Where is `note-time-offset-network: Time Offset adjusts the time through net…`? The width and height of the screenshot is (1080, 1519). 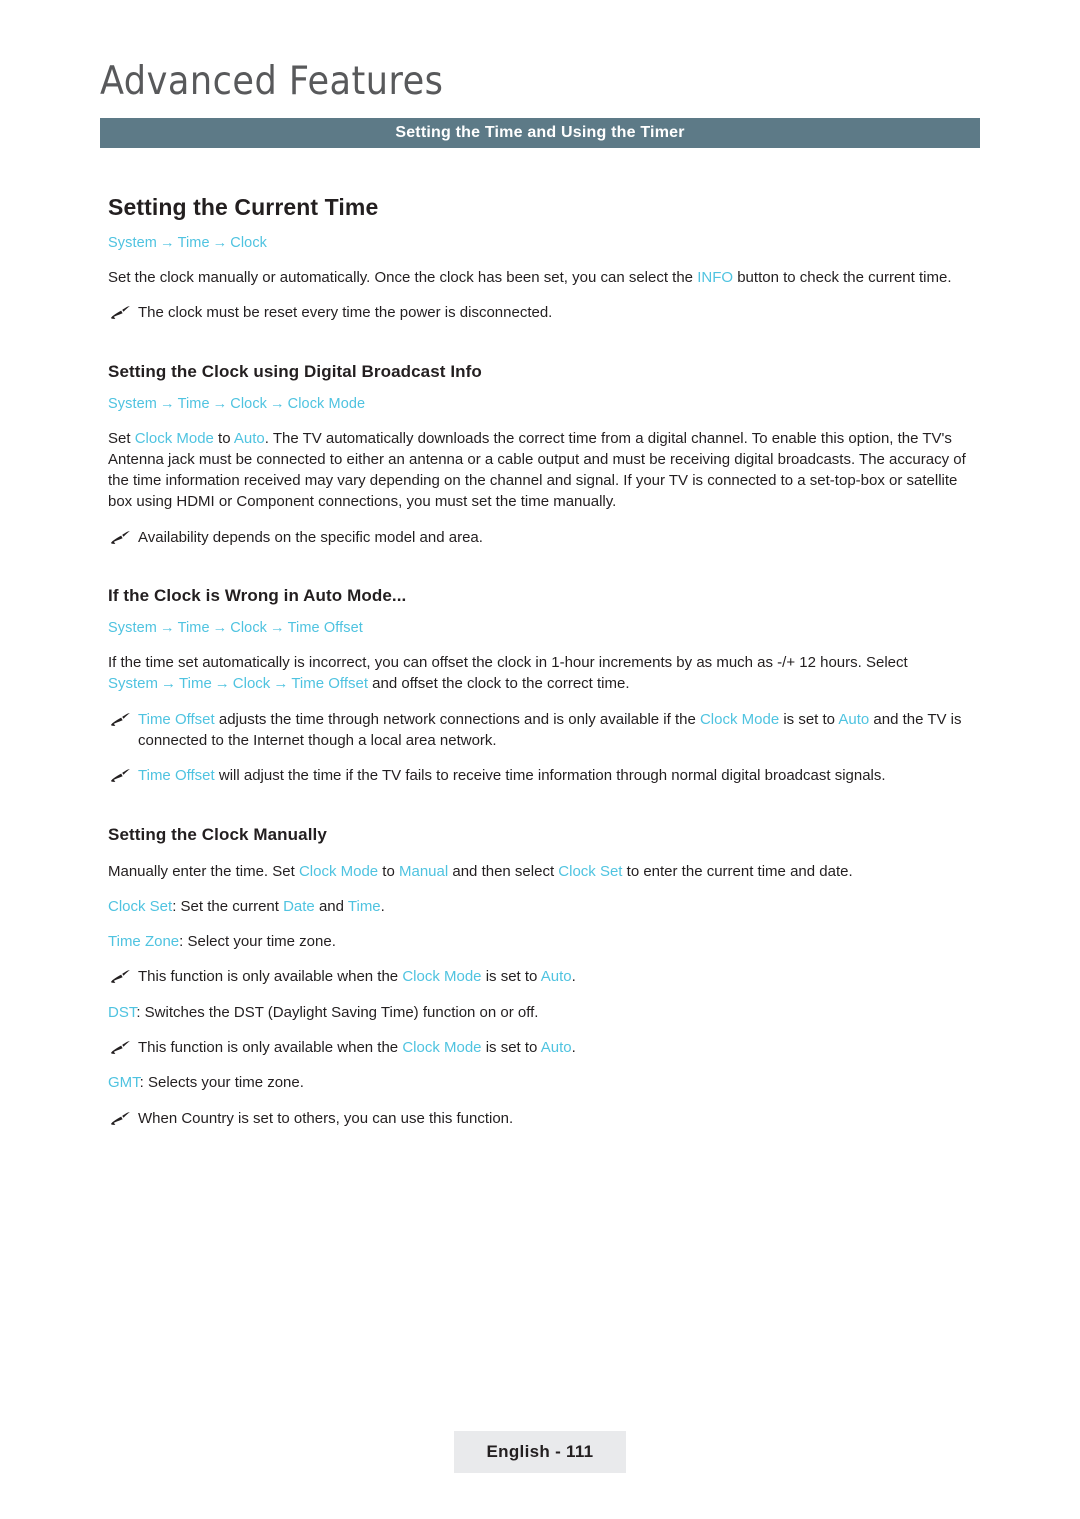 note-time-offset-network: Time Offset adjusts the time through net… is located at coordinates (544, 730).